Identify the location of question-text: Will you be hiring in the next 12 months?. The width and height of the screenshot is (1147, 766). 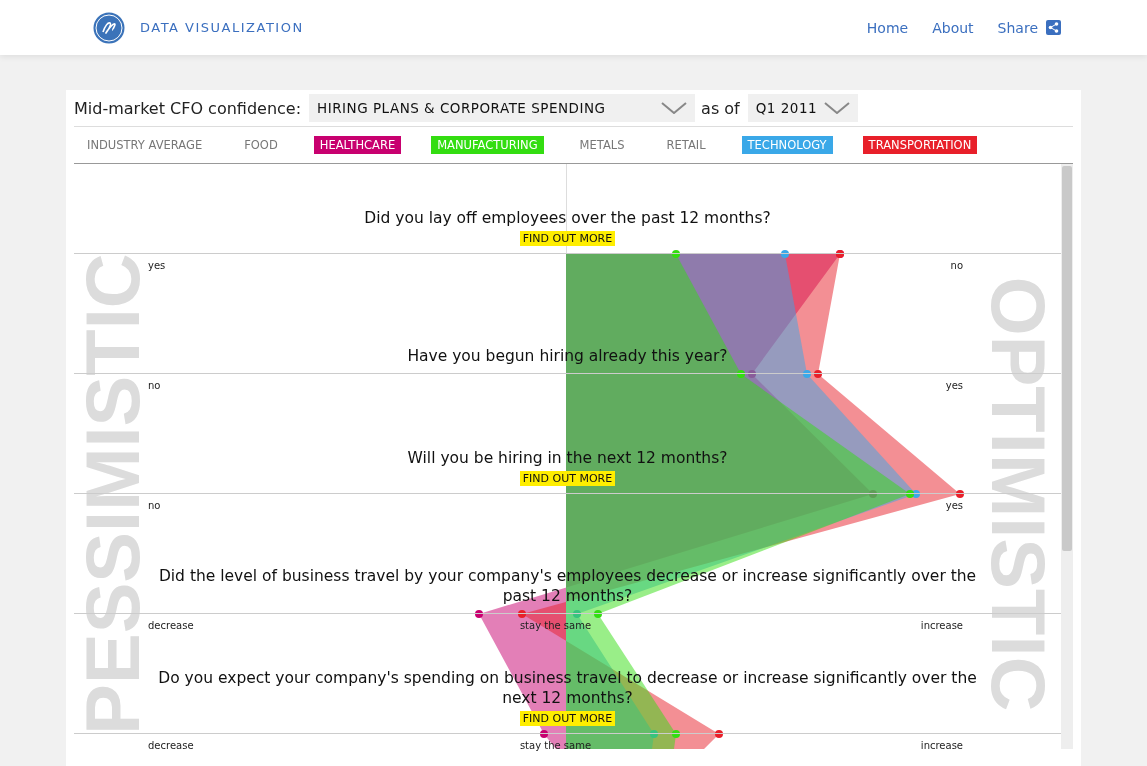
(567, 458).